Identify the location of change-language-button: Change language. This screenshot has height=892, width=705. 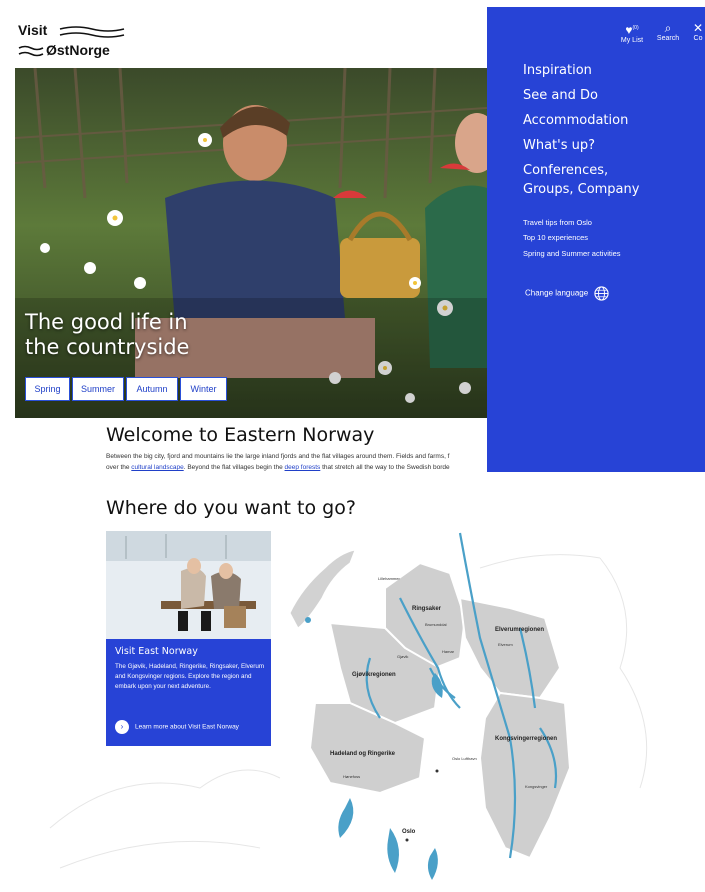
(567, 293).